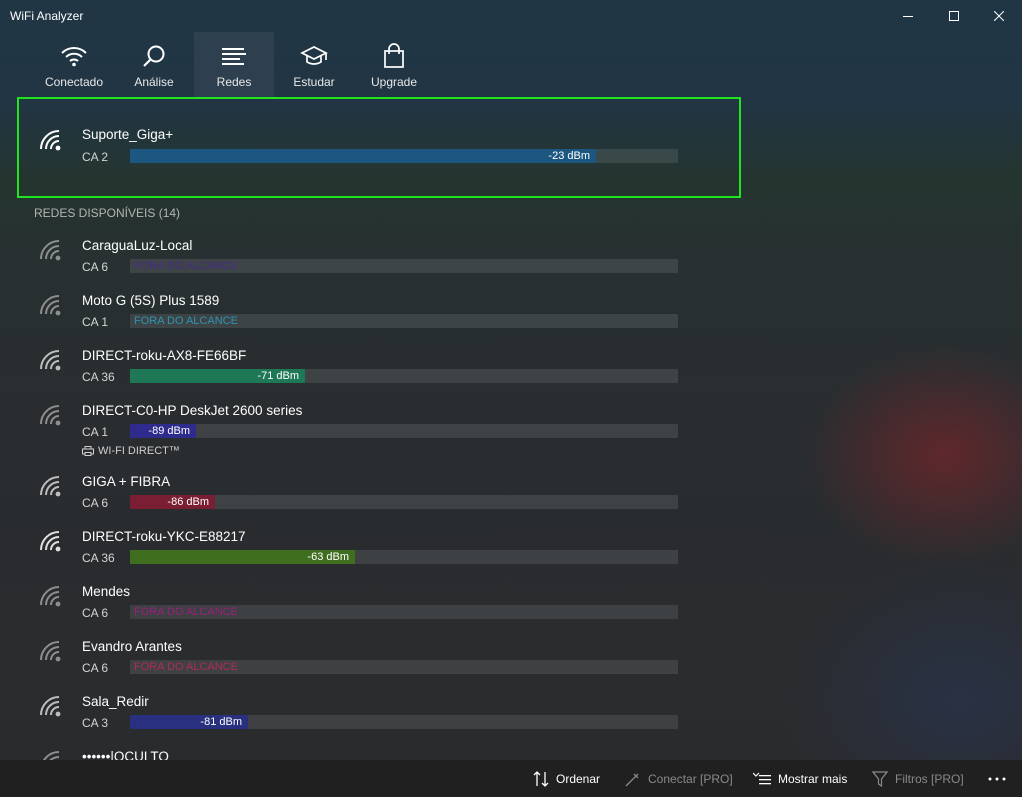 The image size is (1022, 797). I want to click on disconnect-icon, so click(632, 779).